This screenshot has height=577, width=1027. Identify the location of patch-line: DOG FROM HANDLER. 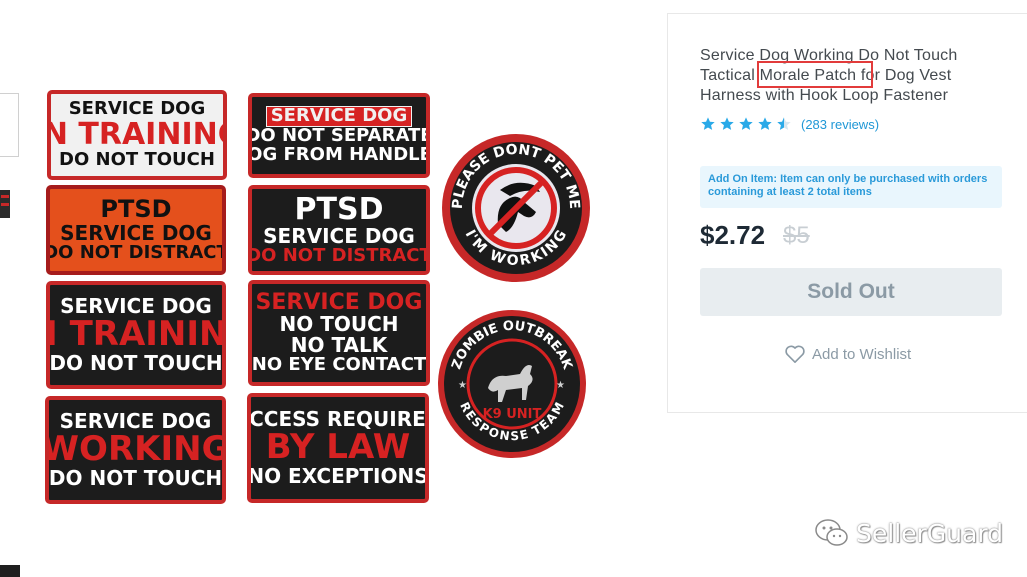
(337, 154).